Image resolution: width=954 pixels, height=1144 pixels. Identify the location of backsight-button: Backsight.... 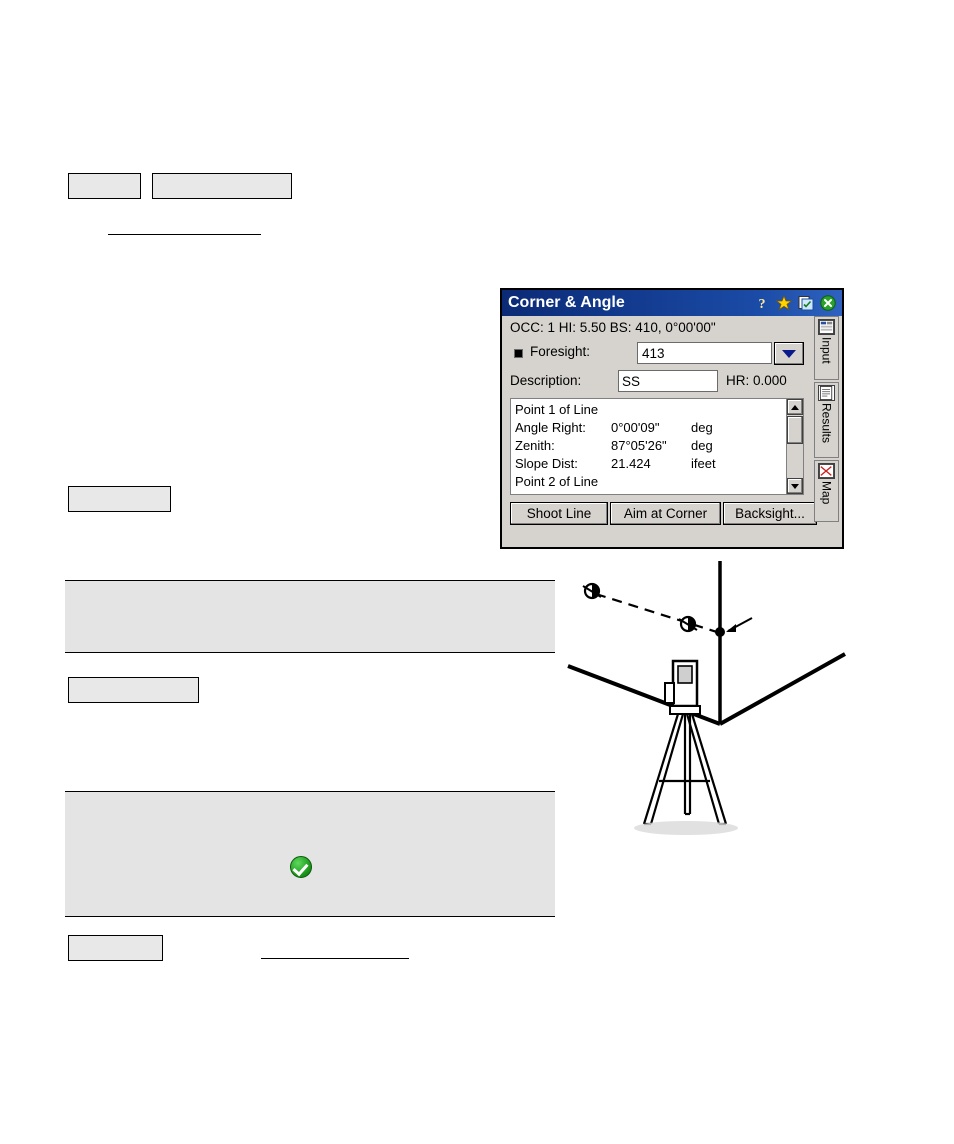
(770, 513).